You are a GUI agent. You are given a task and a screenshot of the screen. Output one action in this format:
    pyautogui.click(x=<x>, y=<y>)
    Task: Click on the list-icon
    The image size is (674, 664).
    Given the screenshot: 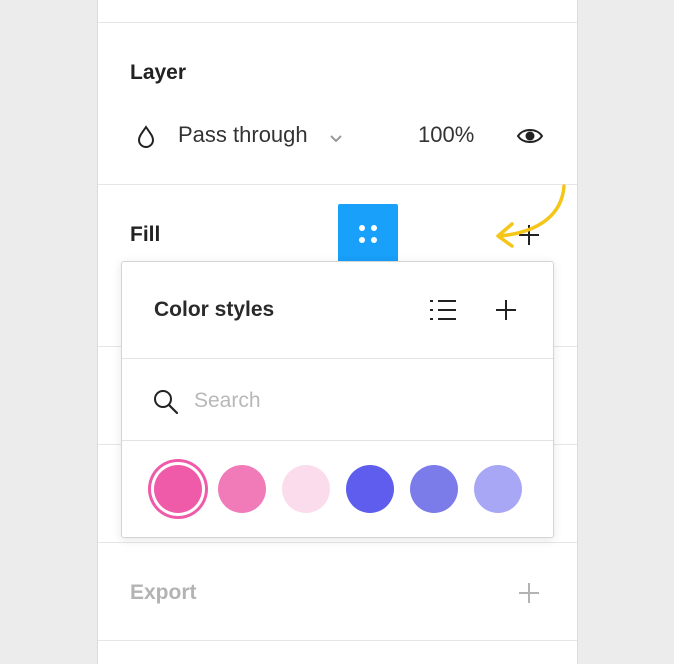 What is the action you would take?
    pyautogui.click(x=443, y=312)
    